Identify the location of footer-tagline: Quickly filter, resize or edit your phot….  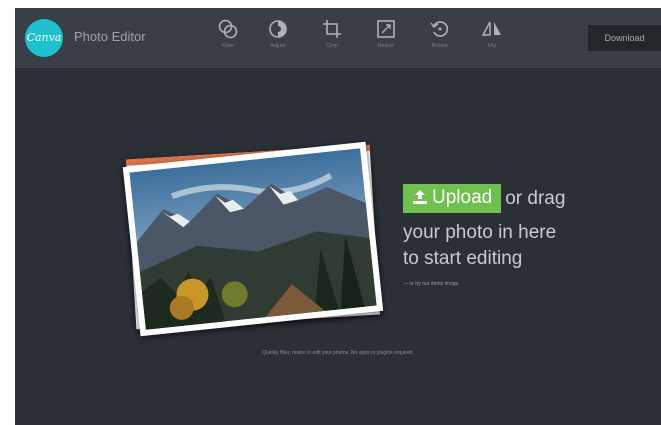
(338, 353).